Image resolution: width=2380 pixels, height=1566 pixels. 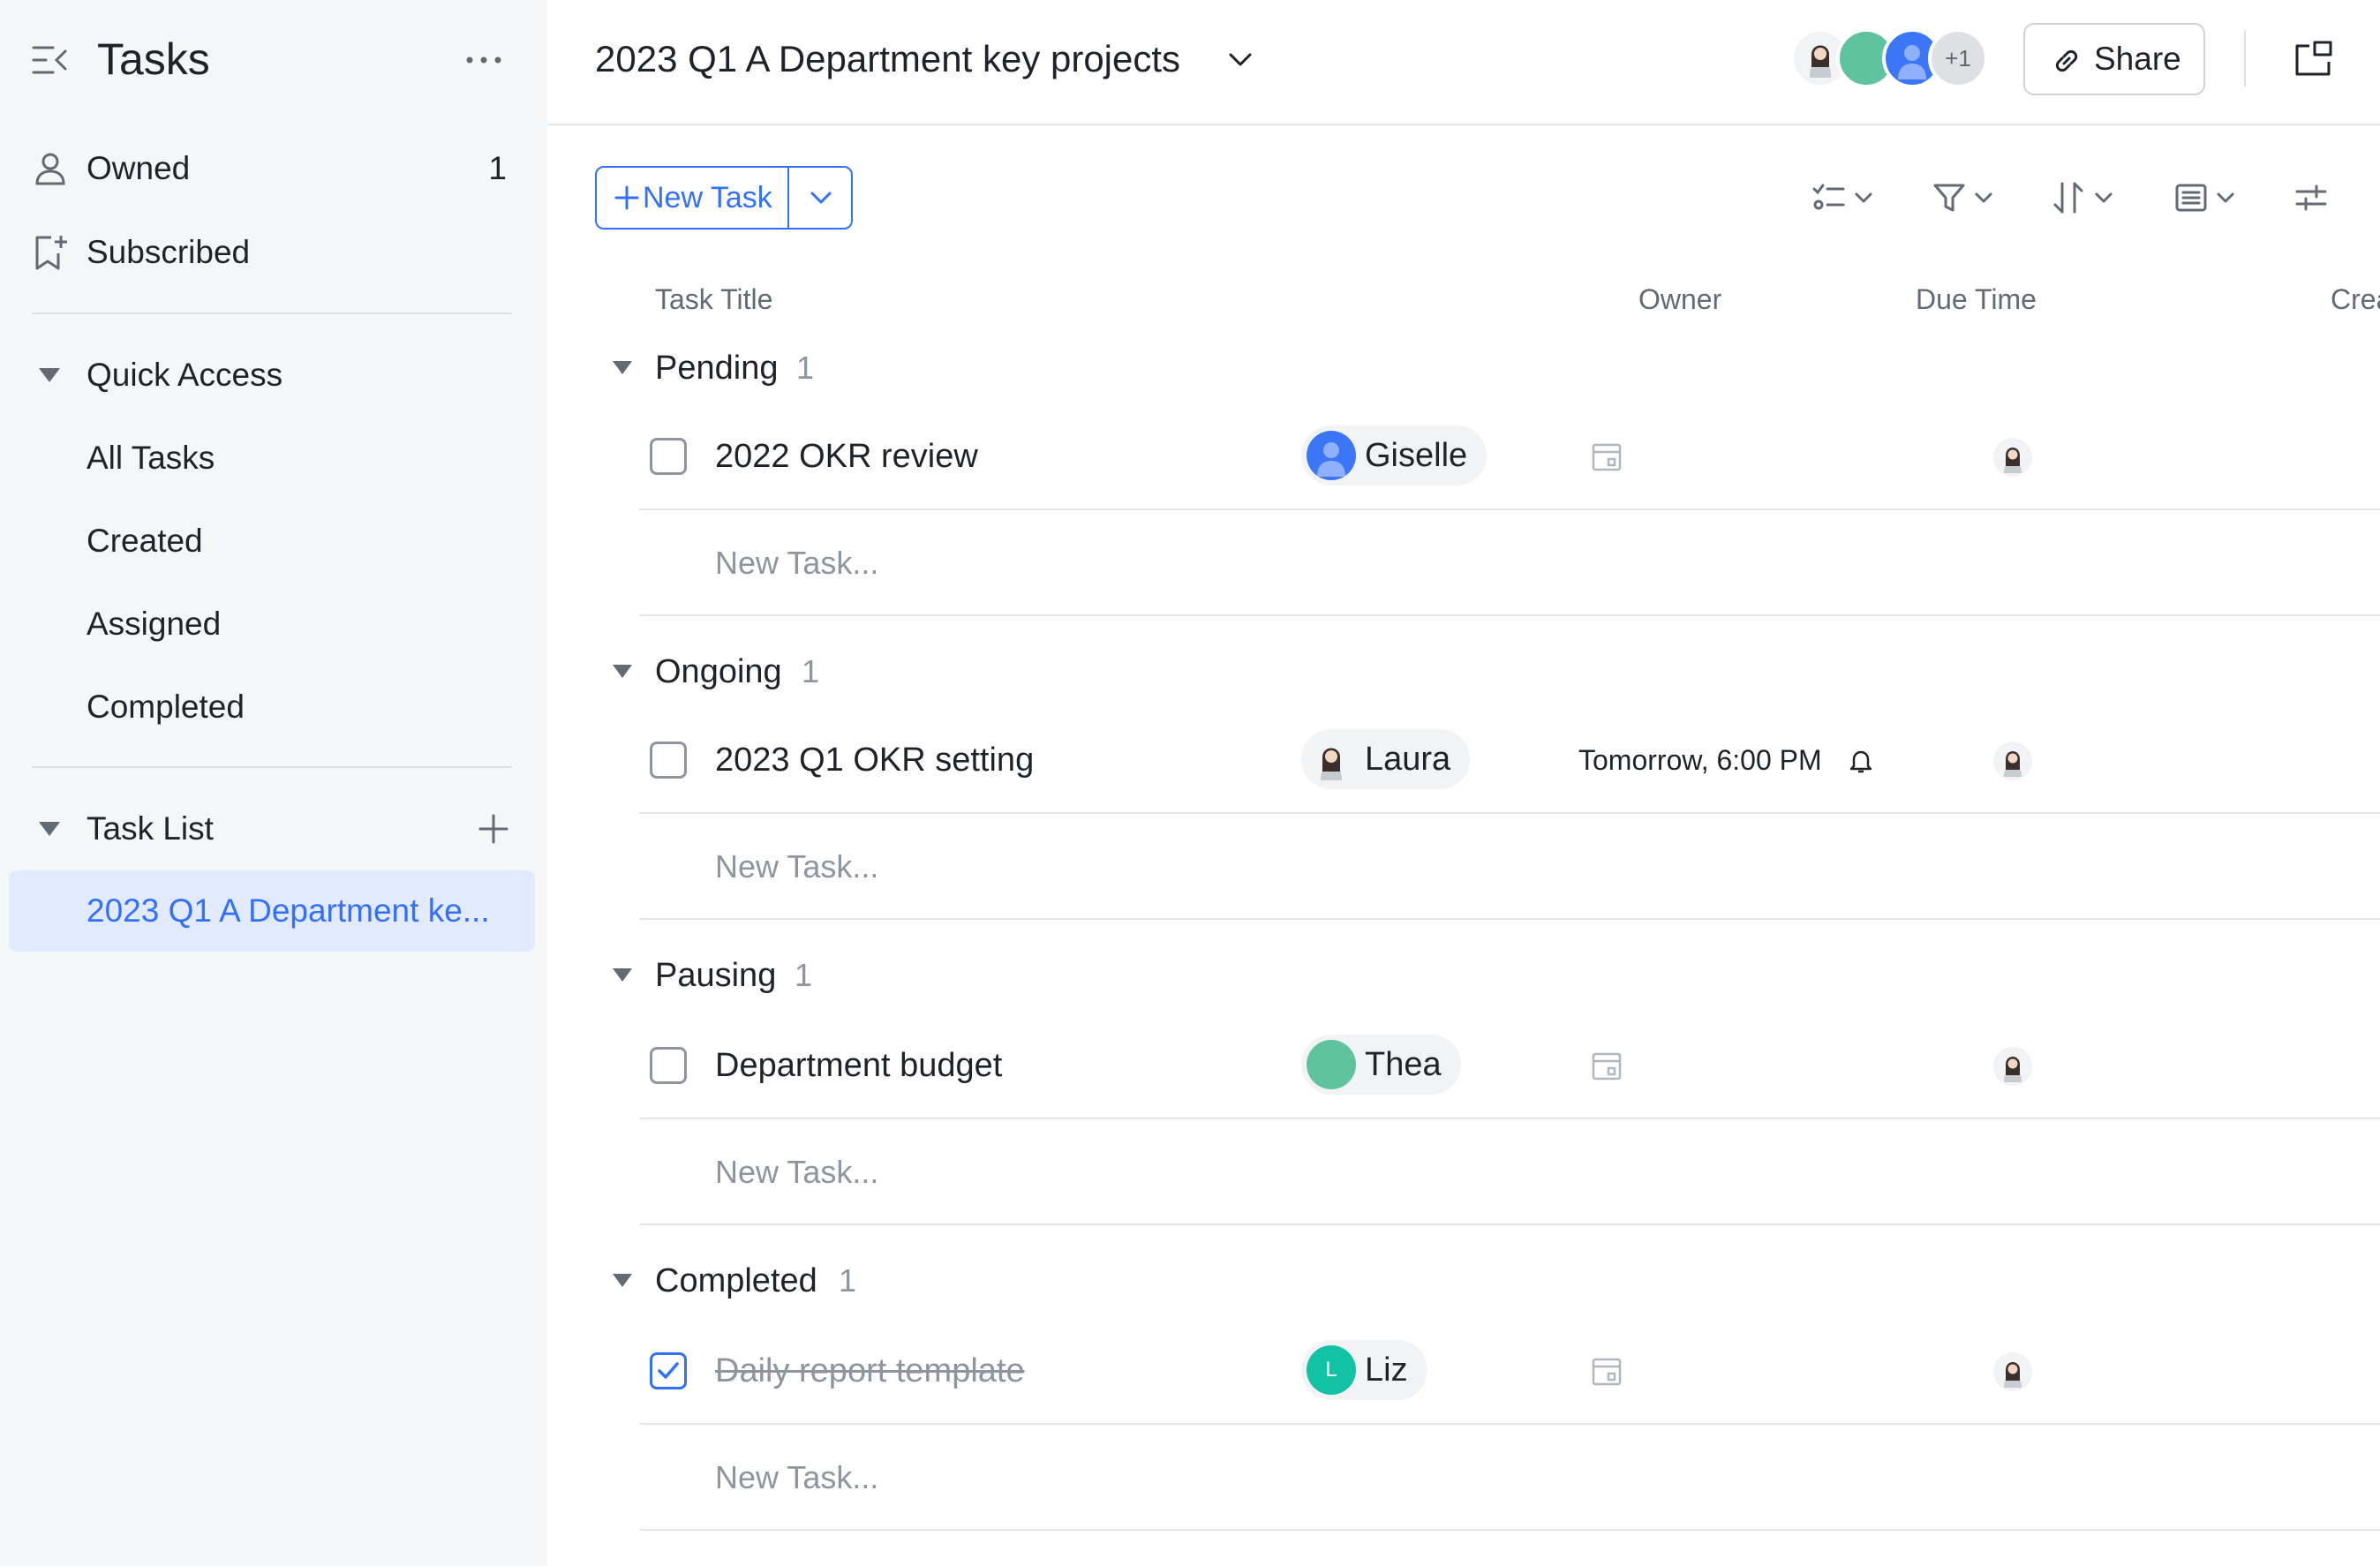 I want to click on sidebar-header: Tasks, so click(x=273, y=60).